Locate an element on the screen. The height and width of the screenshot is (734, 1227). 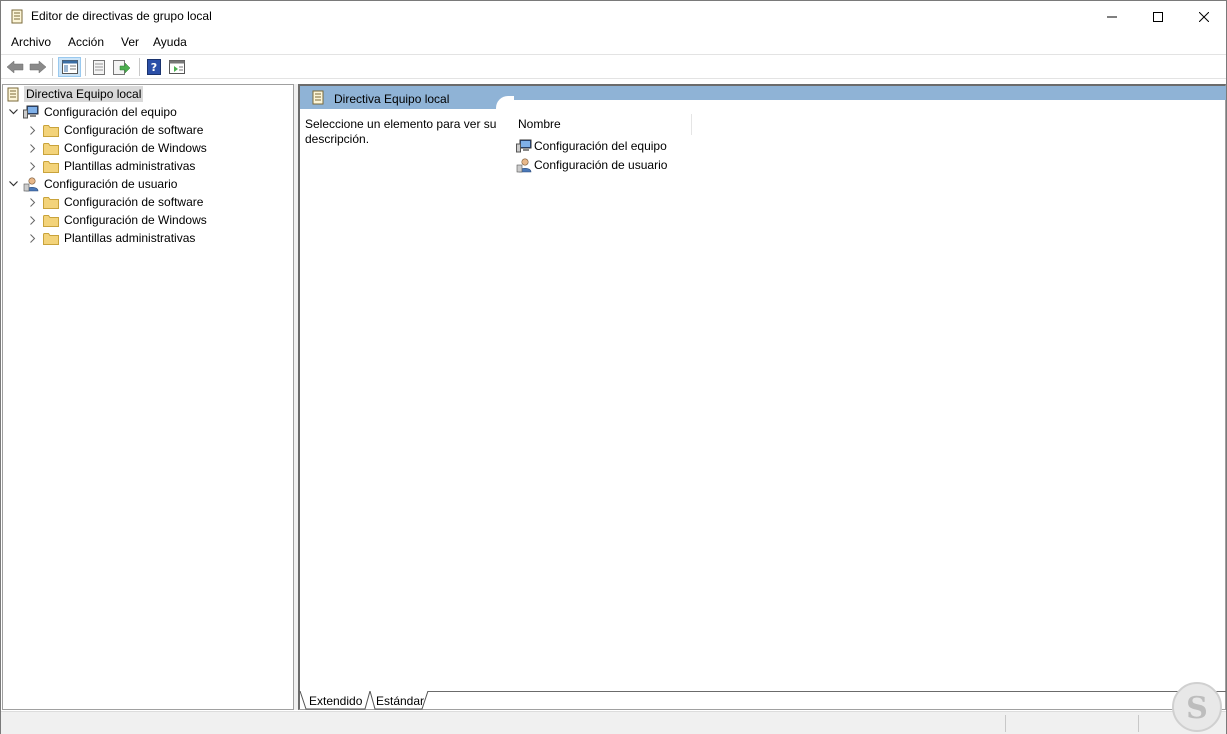
close-button is located at coordinates (1204, 16).